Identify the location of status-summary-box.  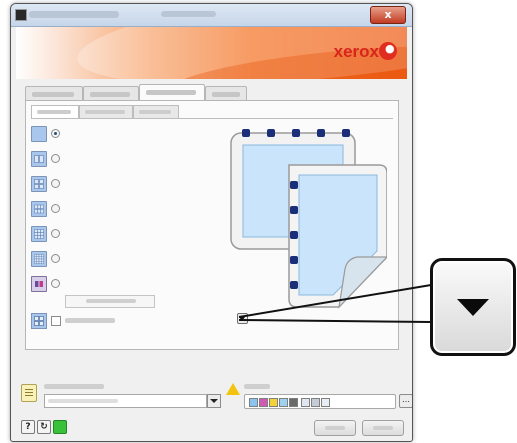
(320, 401).